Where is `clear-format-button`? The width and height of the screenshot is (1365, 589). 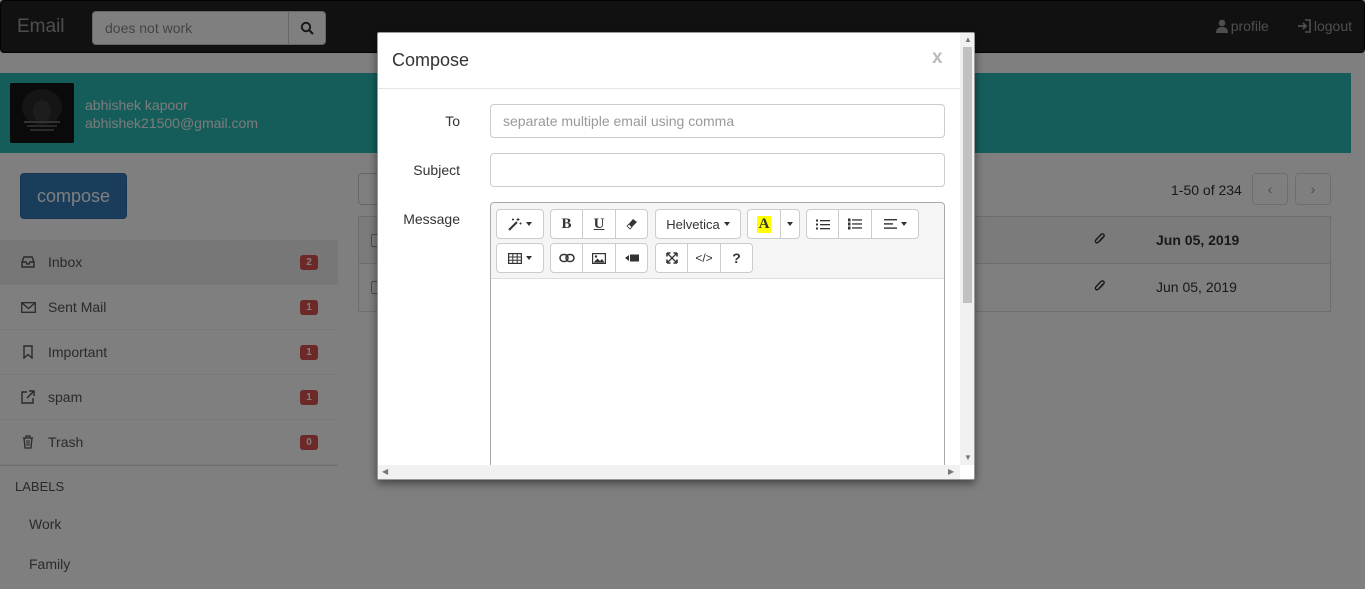
clear-format-button is located at coordinates (631, 224).